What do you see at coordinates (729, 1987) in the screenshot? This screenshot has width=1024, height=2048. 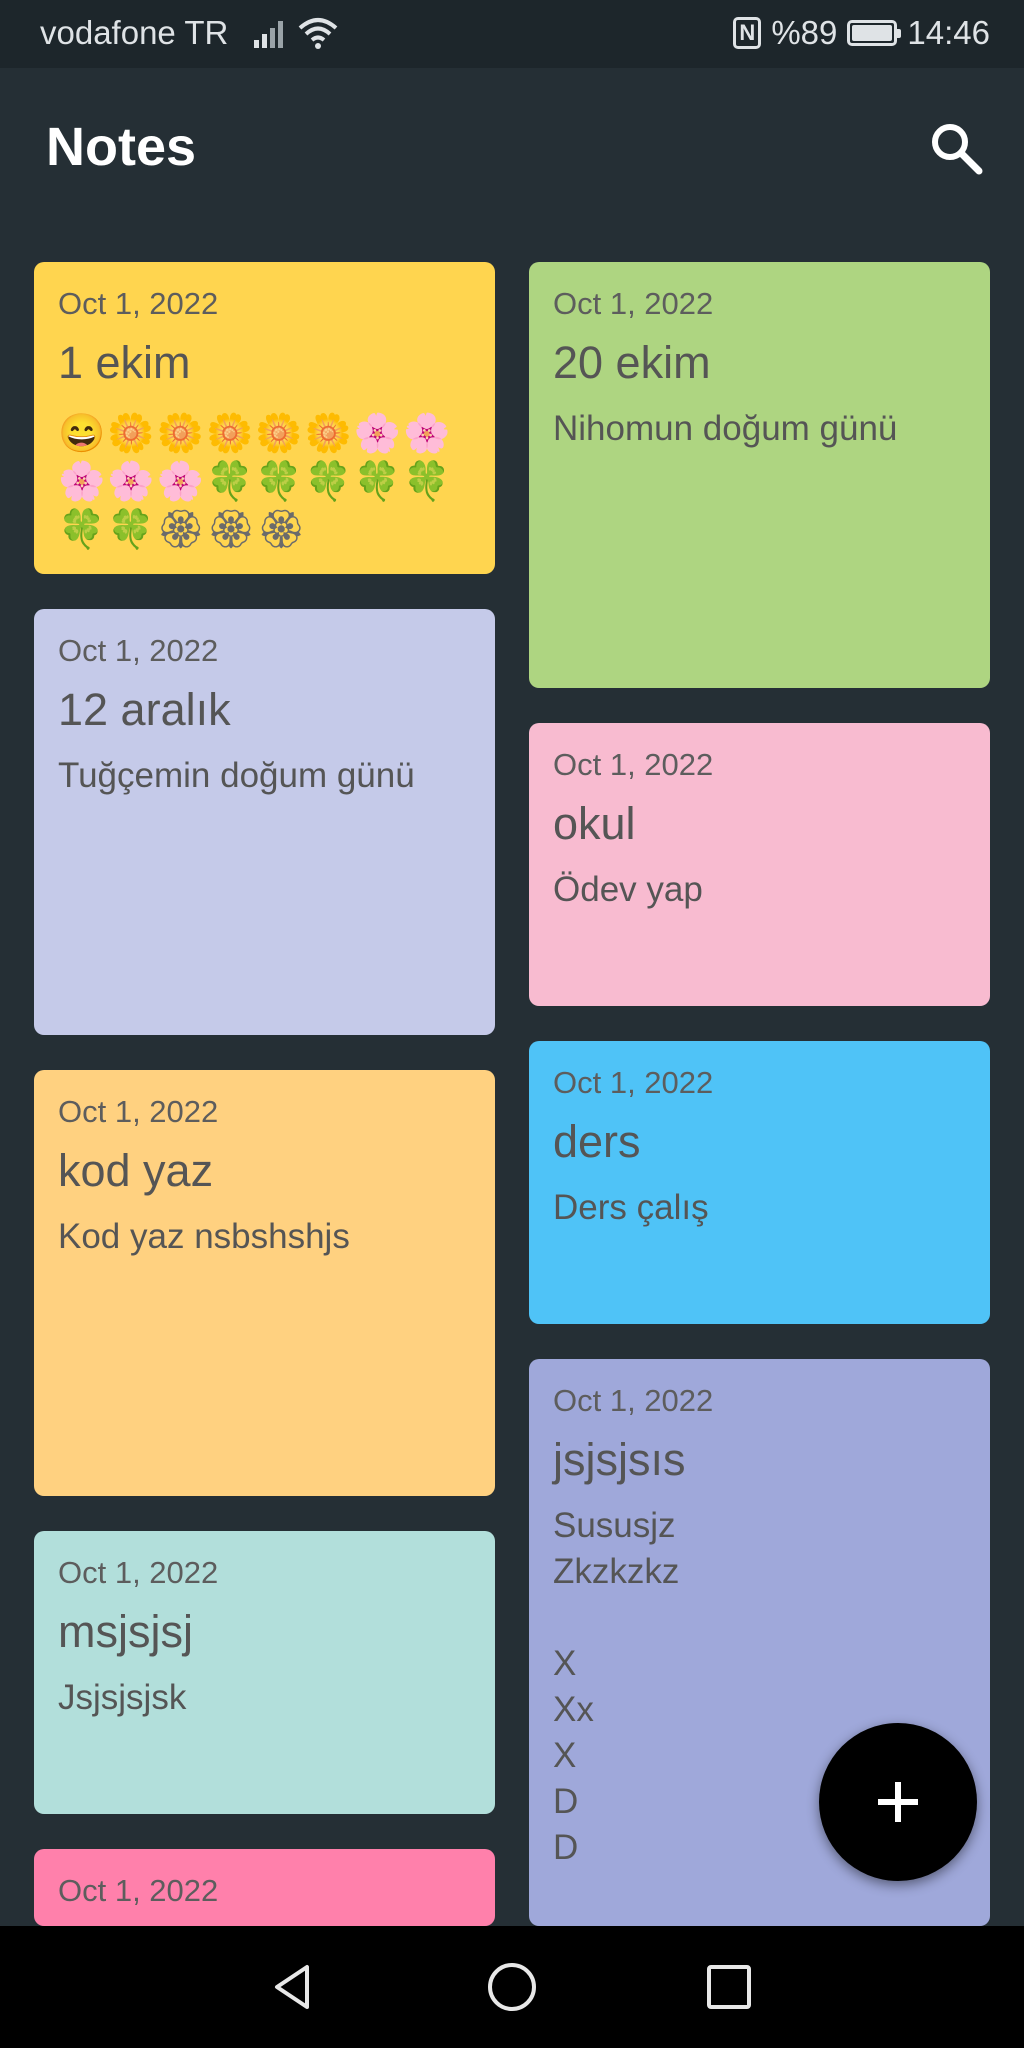 I see `recents-icon` at bounding box center [729, 1987].